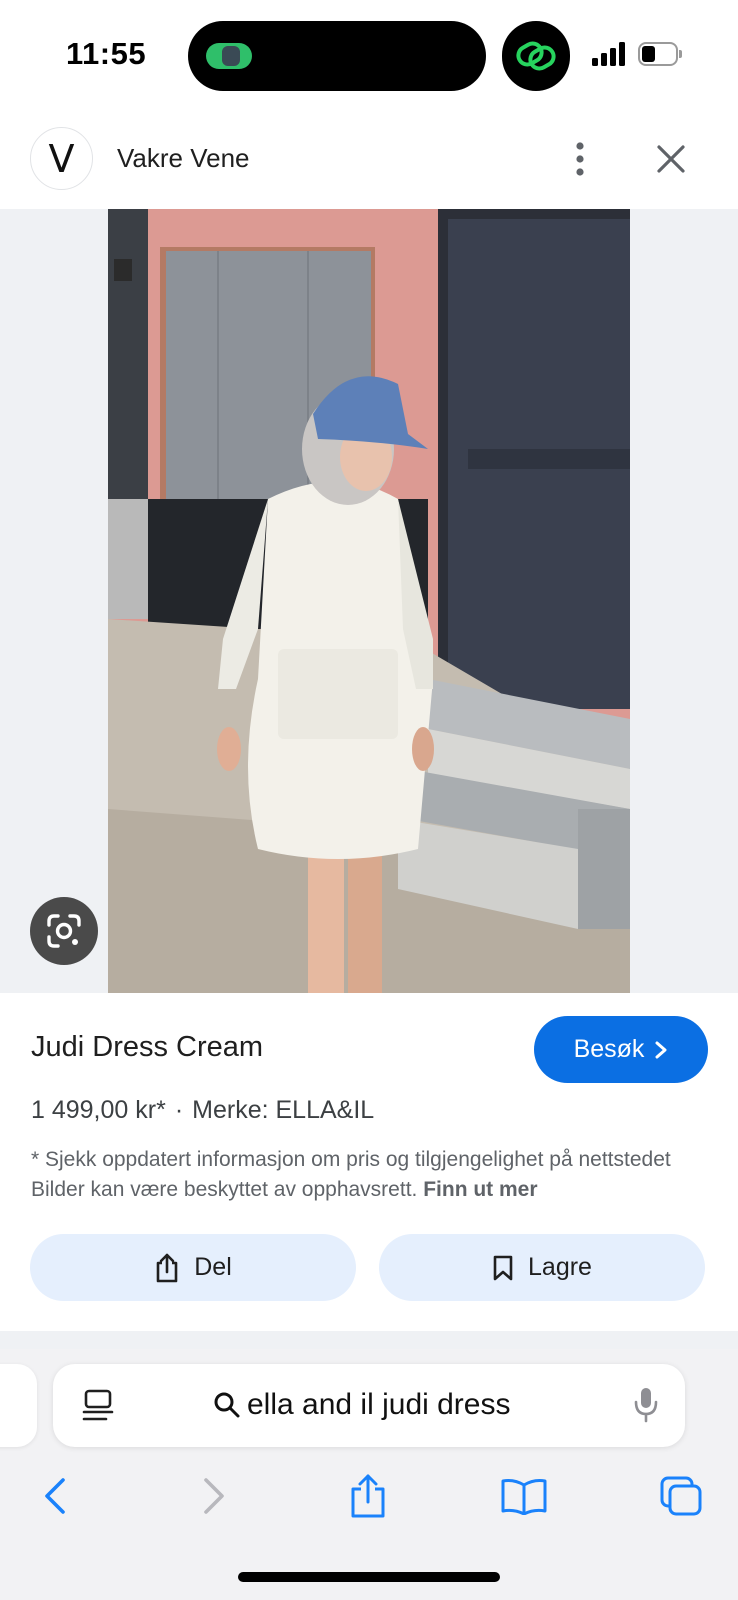 The height and width of the screenshot is (1600, 738). Describe the element at coordinates (147, 1047) in the screenshot. I see `product-title: Judi Dress Cream` at that location.